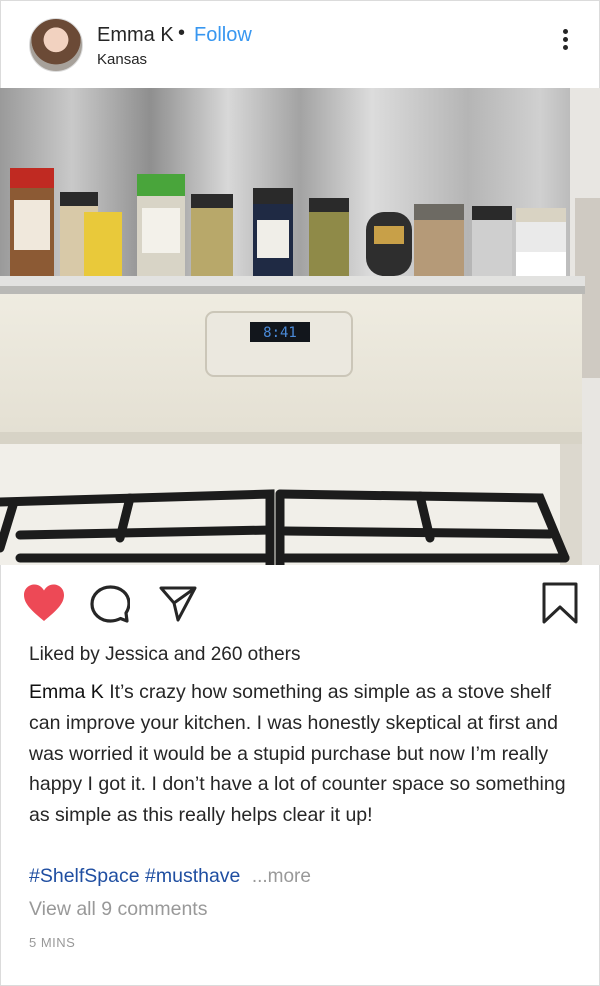 The height and width of the screenshot is (986, 600). What do you see at coordinates (256, 654) in the screenshot?
I see `likes-others: 260 others` at bounding box center [256, 654].